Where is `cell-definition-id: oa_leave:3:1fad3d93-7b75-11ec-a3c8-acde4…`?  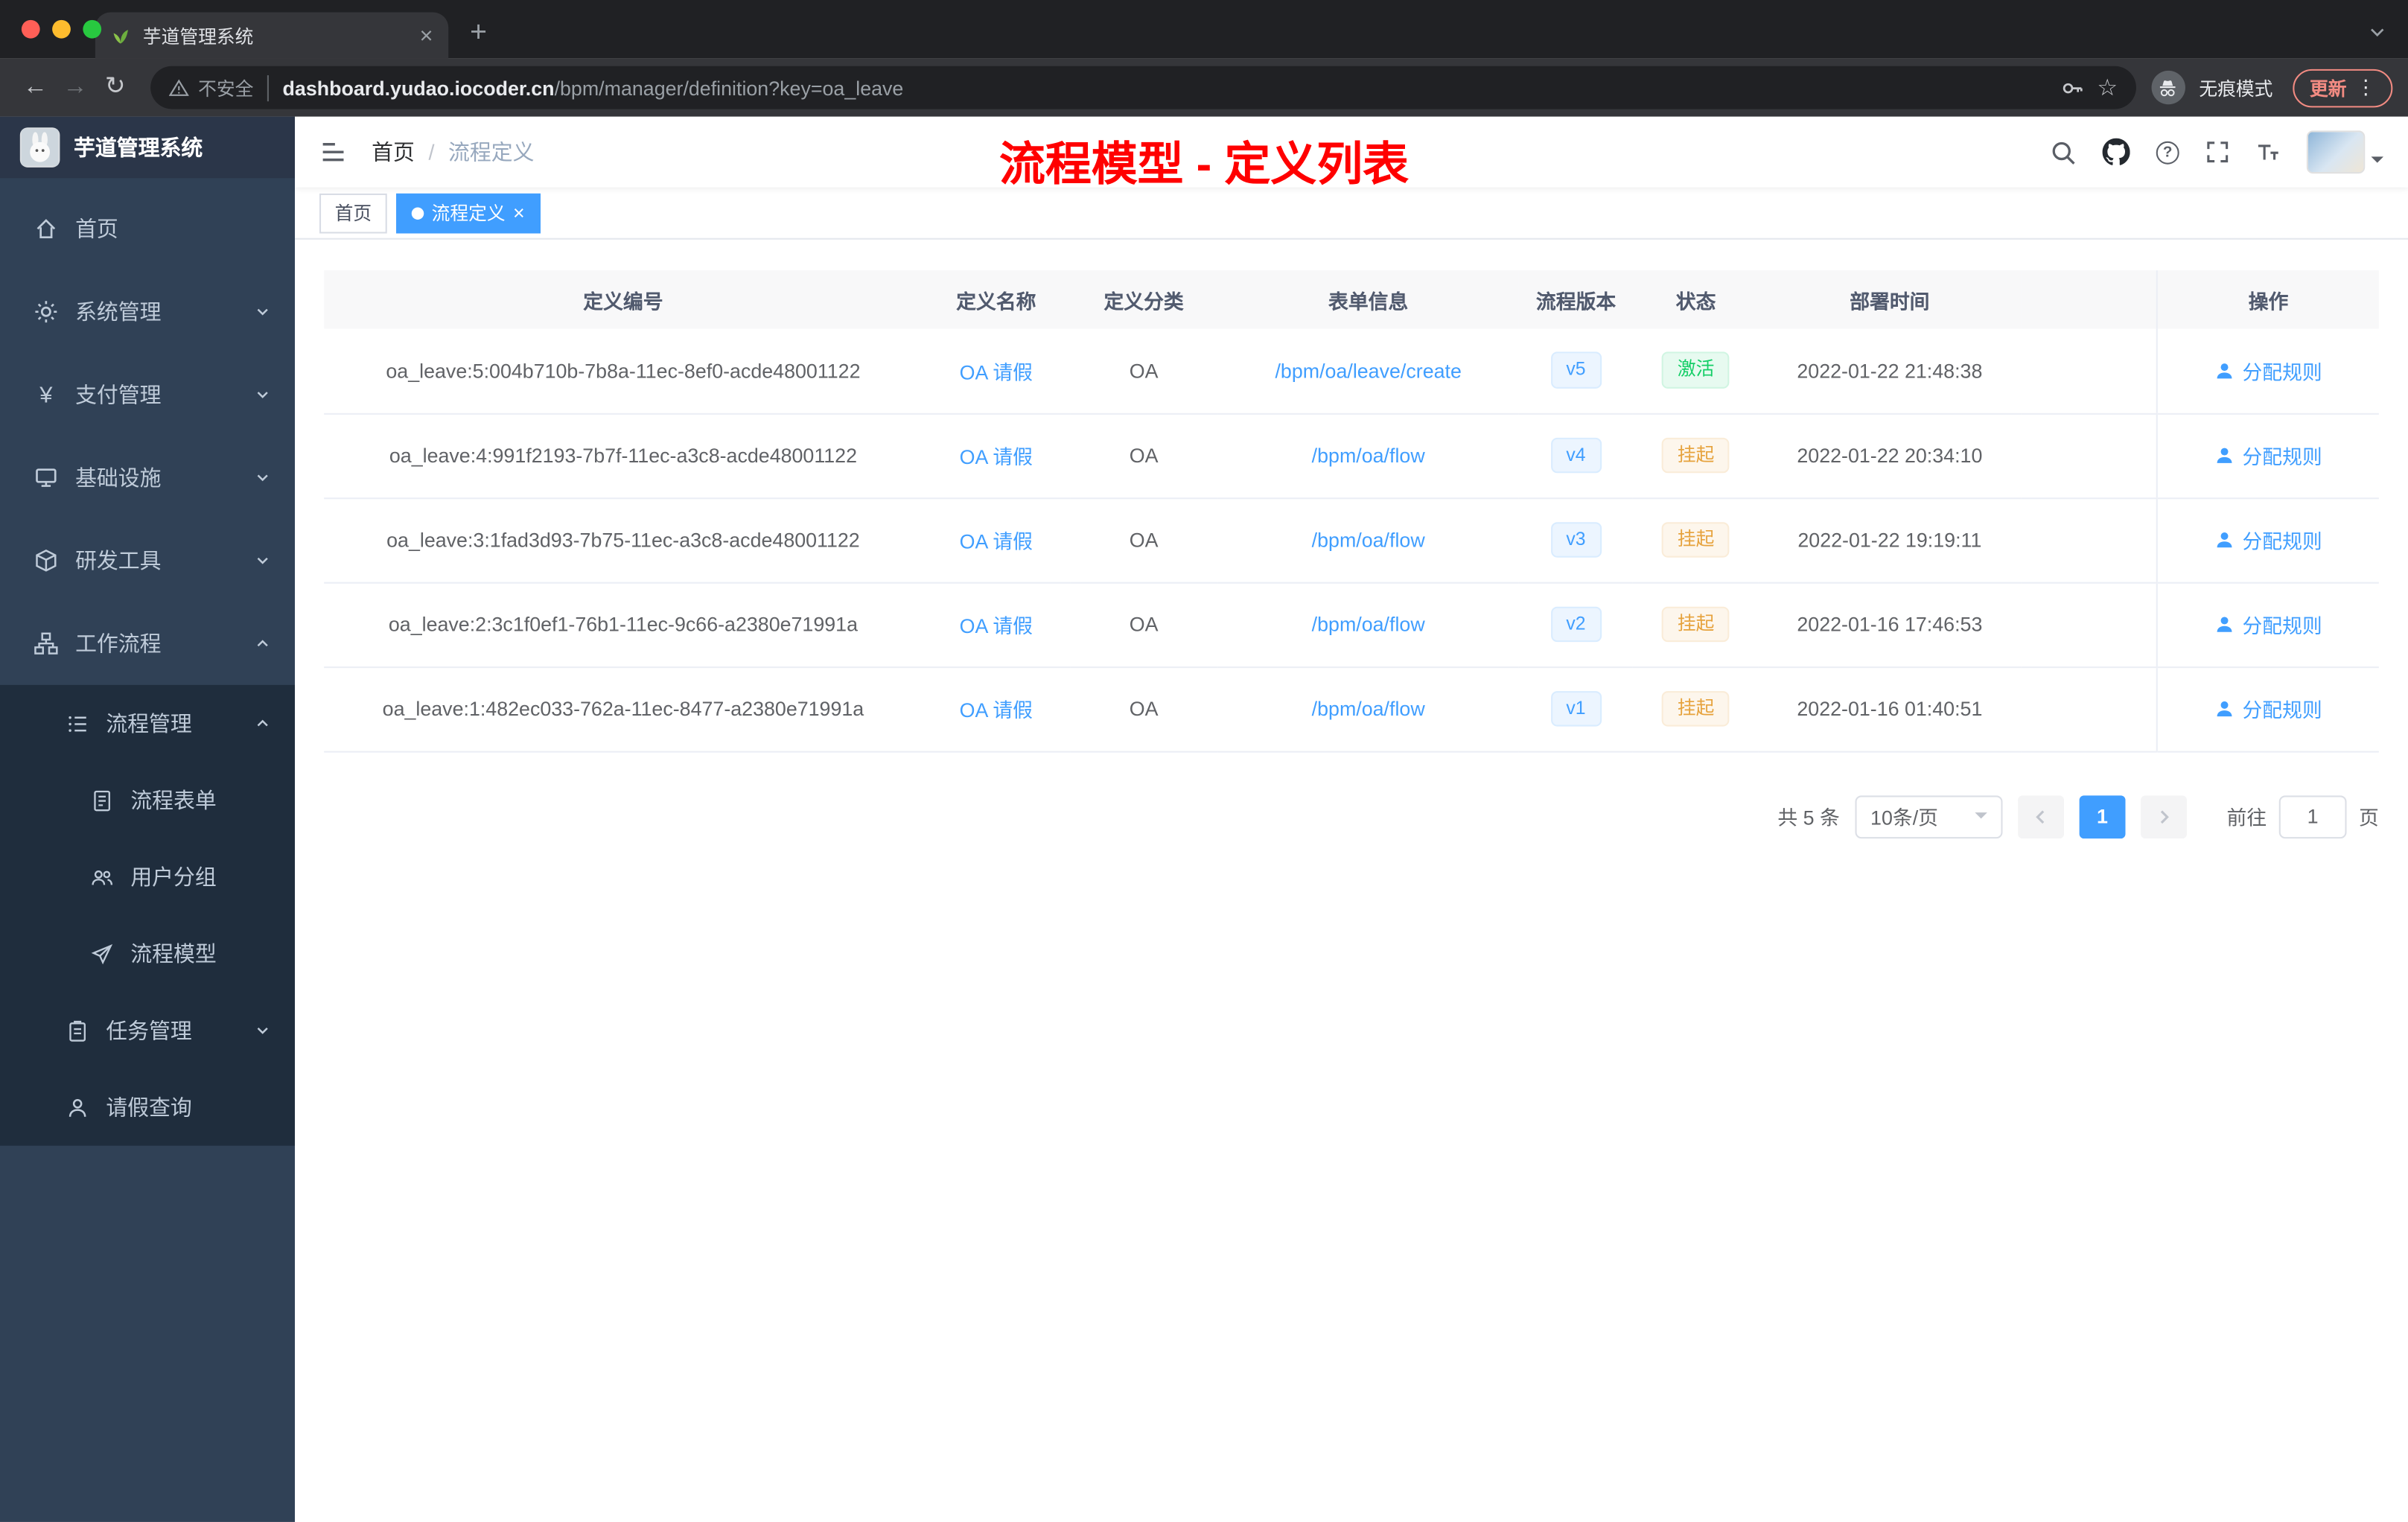 cell-definition-id: oa_leave:3:1fad3d93-7b75-11ec-a3c8-acde4… is located at coordinates (623, 540).